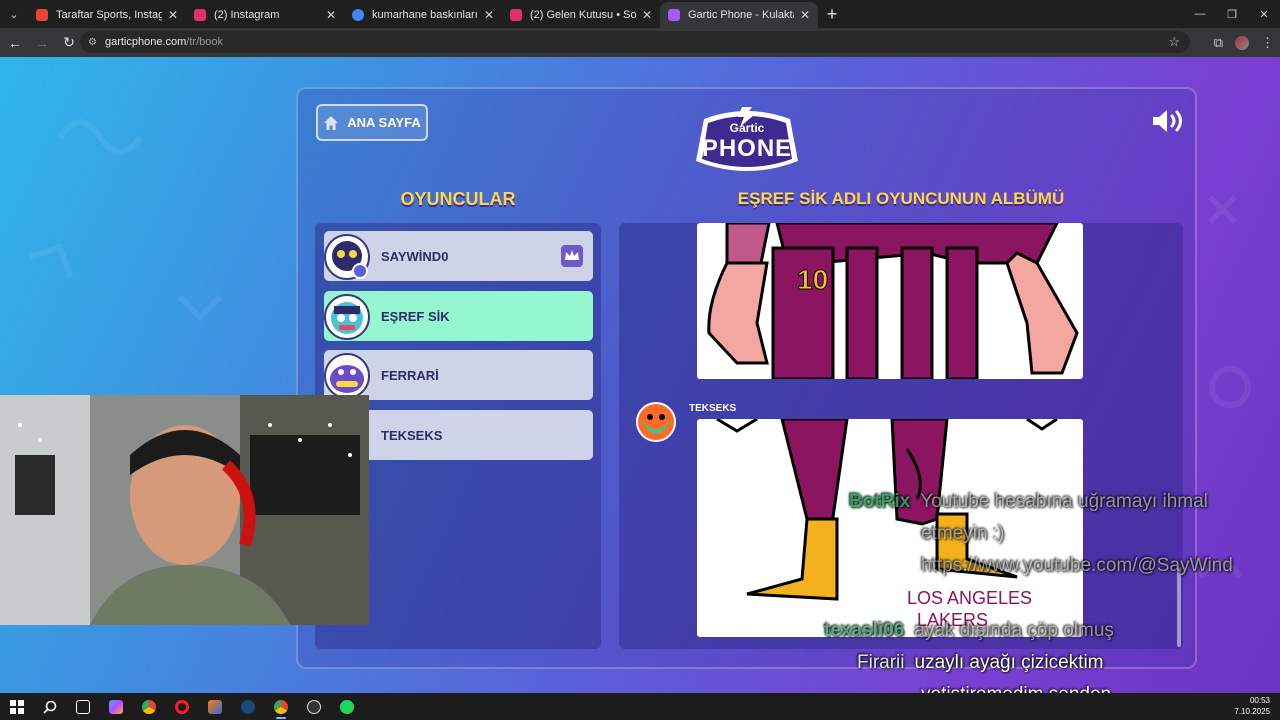  What do you see at coordinates (880, 501) in the screenshot?
I see `chat-username: BotRix` at bounding box center [880, 501].